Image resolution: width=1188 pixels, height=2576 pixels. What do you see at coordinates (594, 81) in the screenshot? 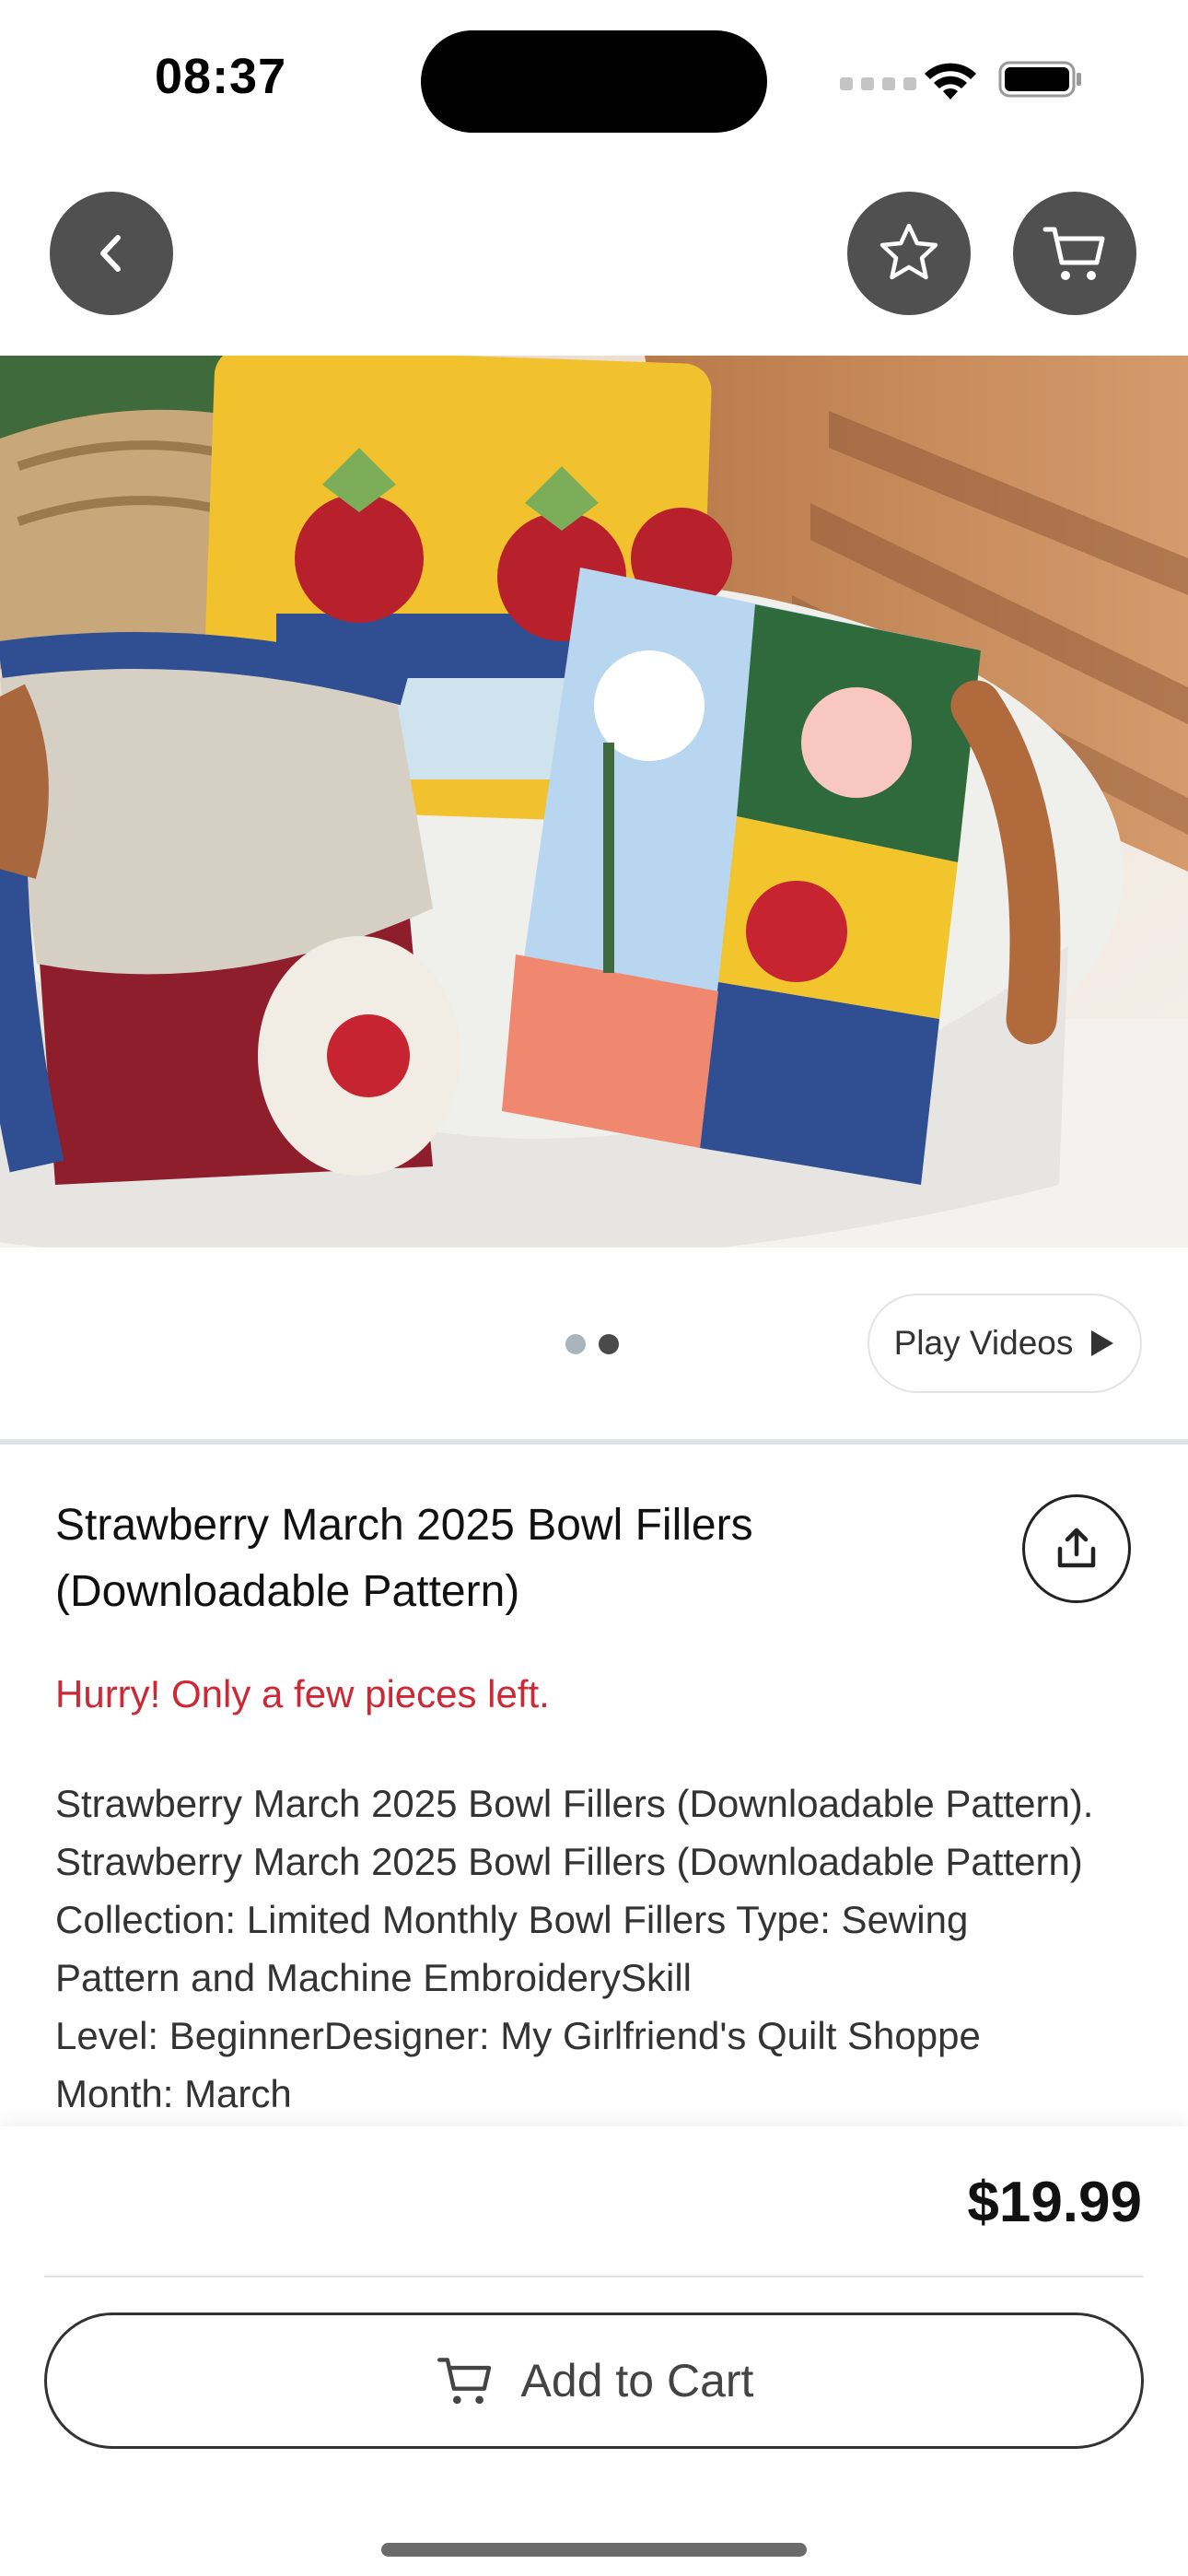
I see `dynamic-island` at bounding box center [594, 81].